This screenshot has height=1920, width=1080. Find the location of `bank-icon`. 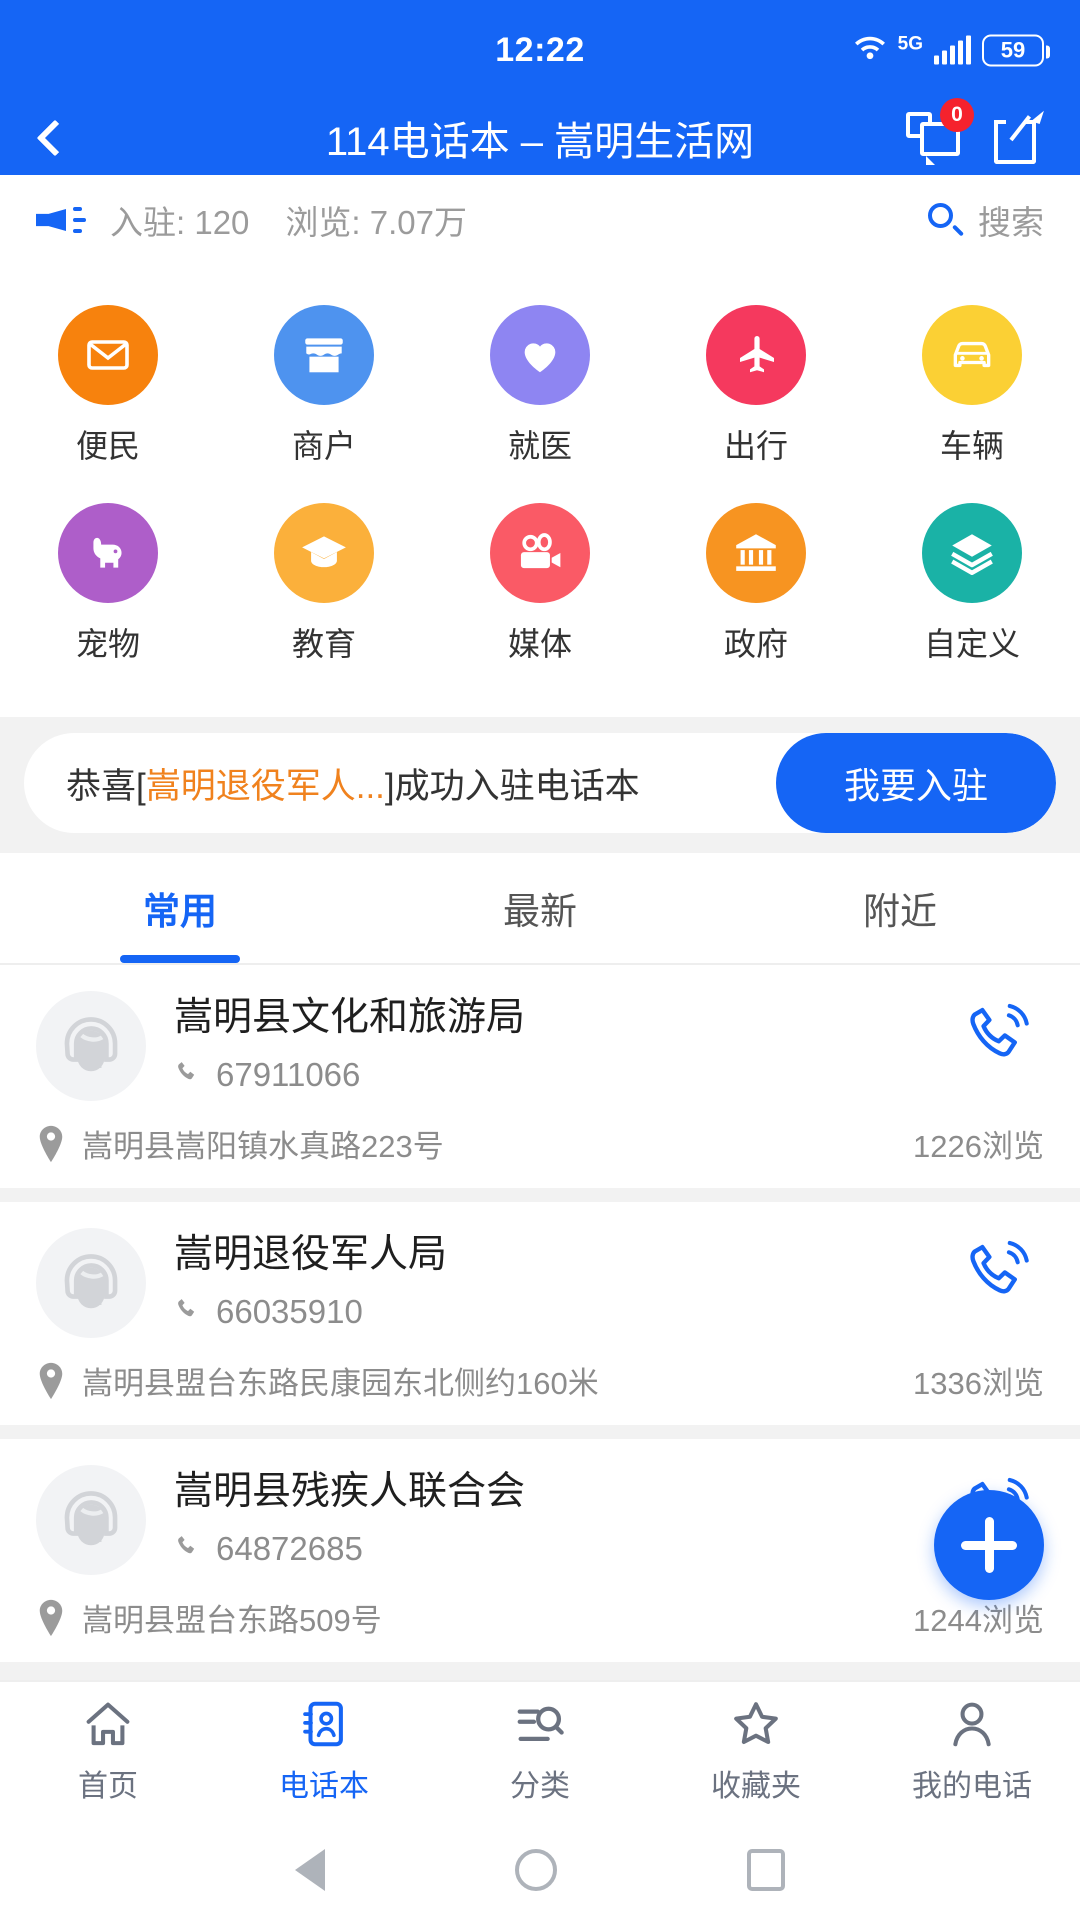

bank-icon is located at coordinates (756, 553).